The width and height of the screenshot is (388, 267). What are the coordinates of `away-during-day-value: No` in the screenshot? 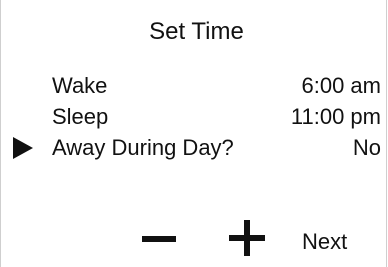 It's located at (366, 147).